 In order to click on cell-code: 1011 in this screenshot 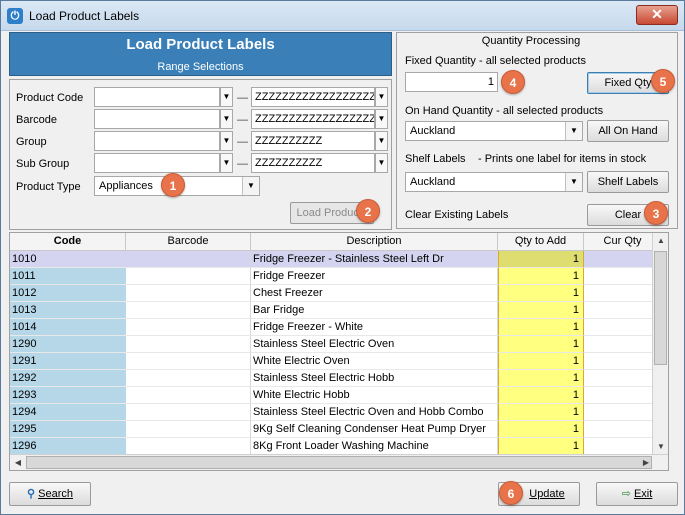, I will do `click(68, 276)`.